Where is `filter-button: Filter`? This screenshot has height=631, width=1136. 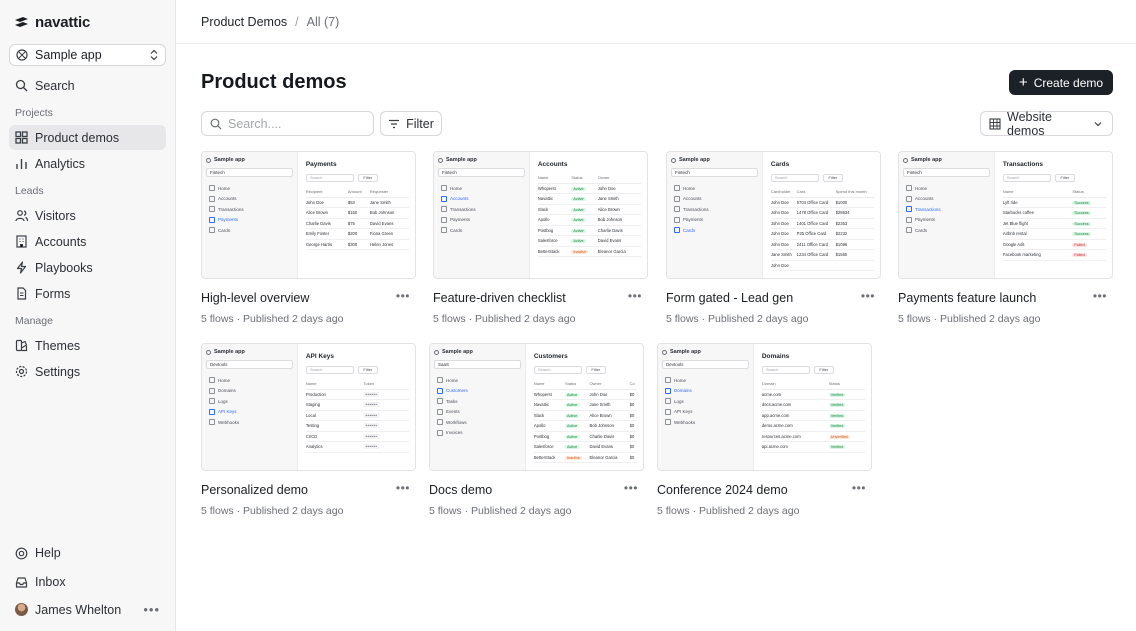
filter-button: Filter is located at coordinates (411, 123).